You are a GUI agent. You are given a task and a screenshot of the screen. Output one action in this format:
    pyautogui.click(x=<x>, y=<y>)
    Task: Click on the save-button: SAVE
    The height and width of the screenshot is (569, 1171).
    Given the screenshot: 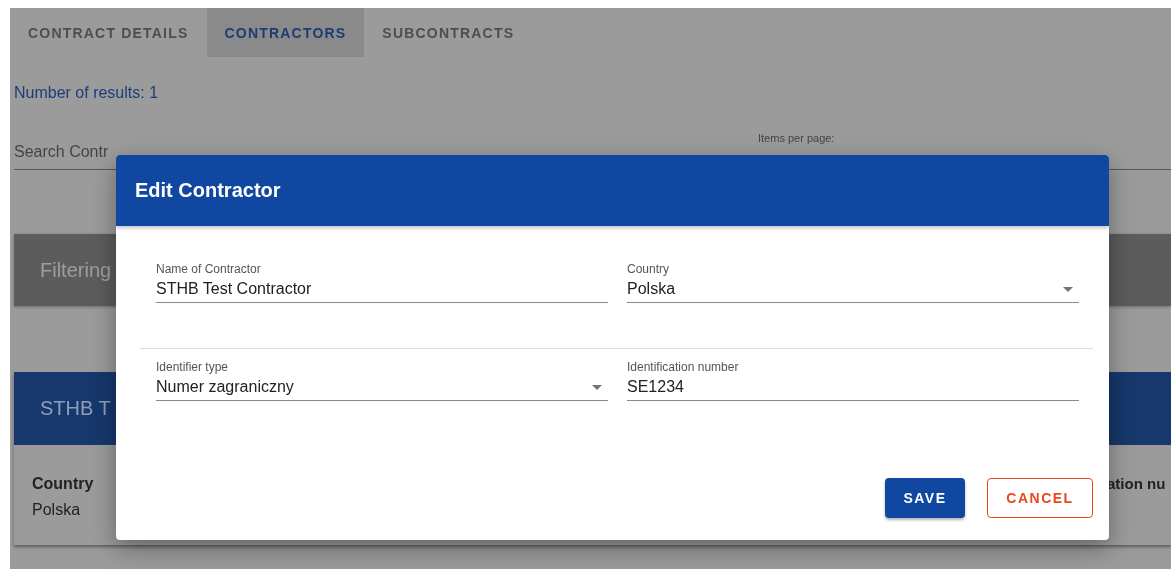 What is the action you would take?
    pyautogui.click(x=925, y=498)
    